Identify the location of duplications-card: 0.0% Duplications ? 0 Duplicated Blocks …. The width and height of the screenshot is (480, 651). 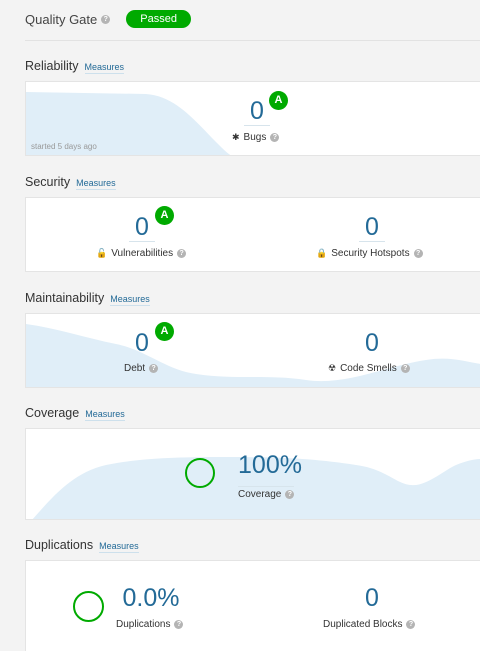
(252, 605).